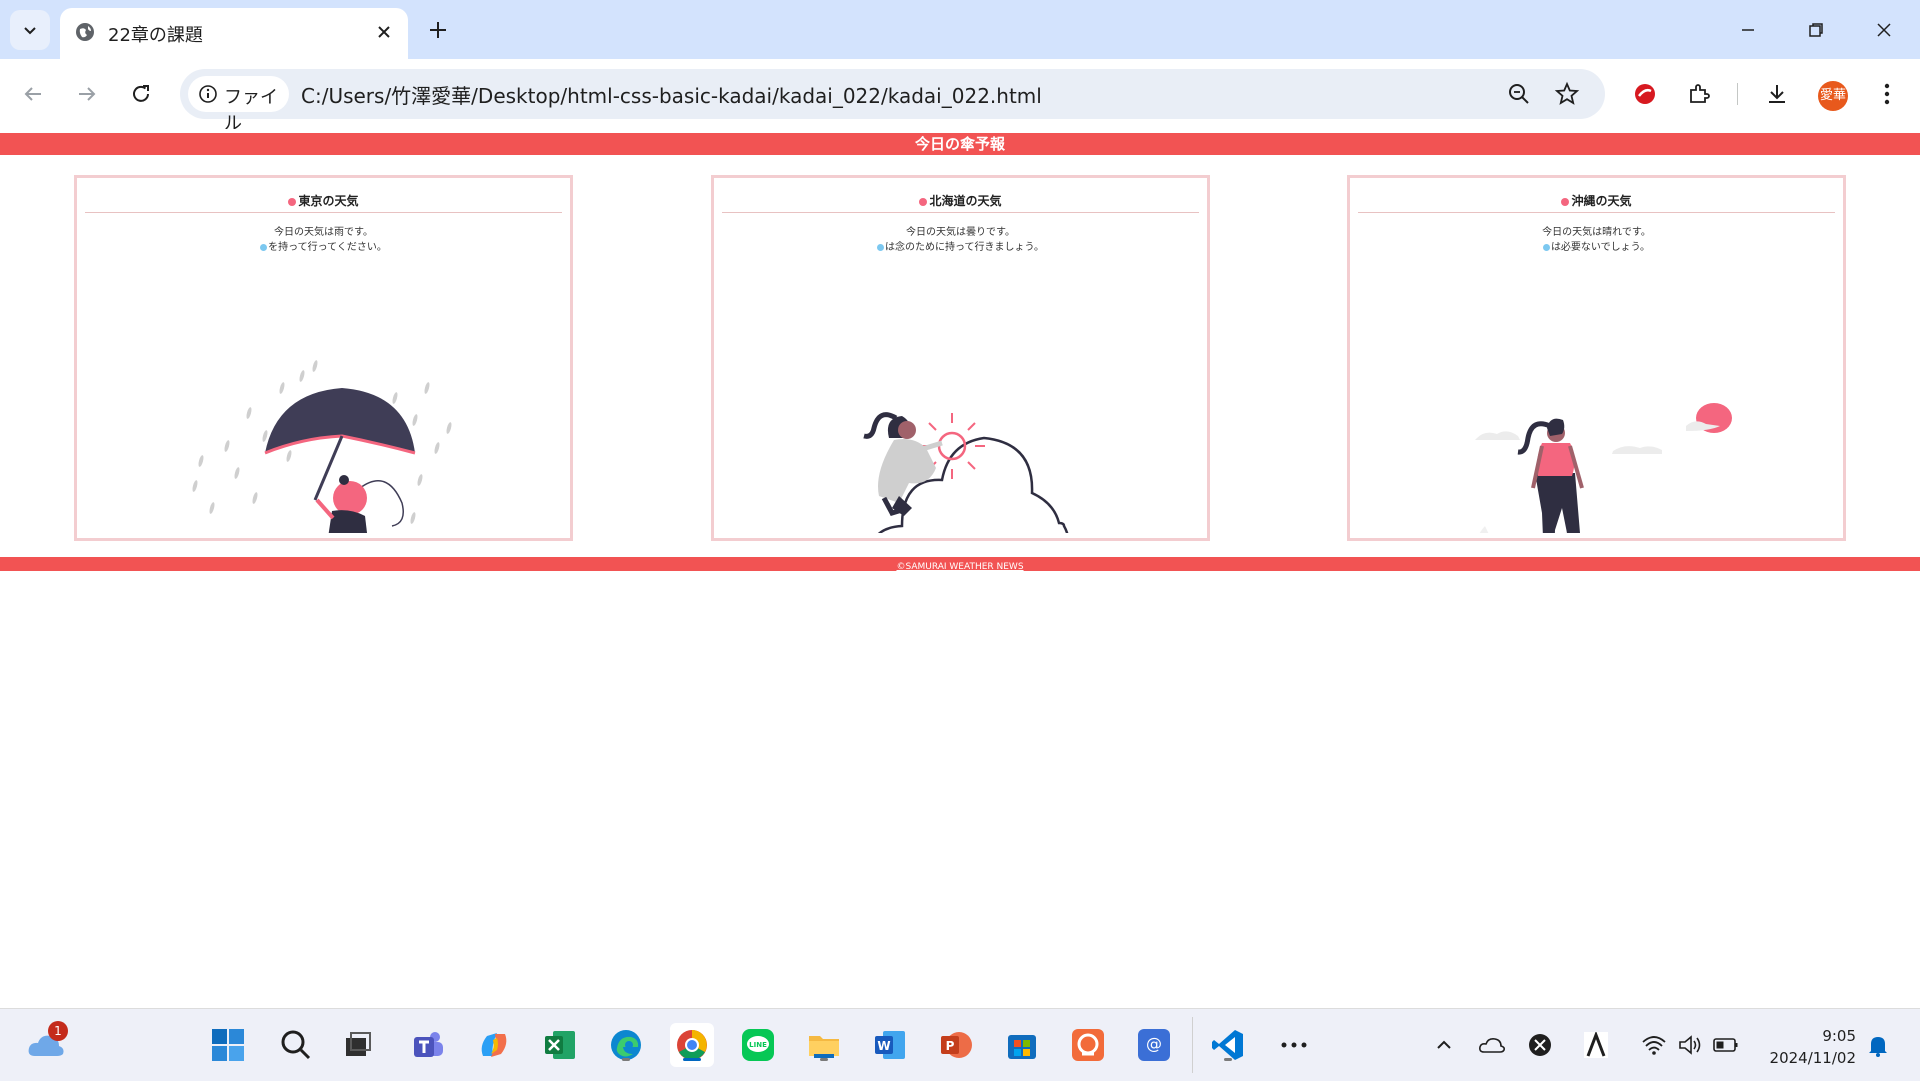 The width and height of the screenshot is (1920, 1081). What do you see at coordinates (959, 567) in the screenshot?
I see `copyright-link: ©SAMURAI WEATHER NEWS` at bounding box center [959, 567].